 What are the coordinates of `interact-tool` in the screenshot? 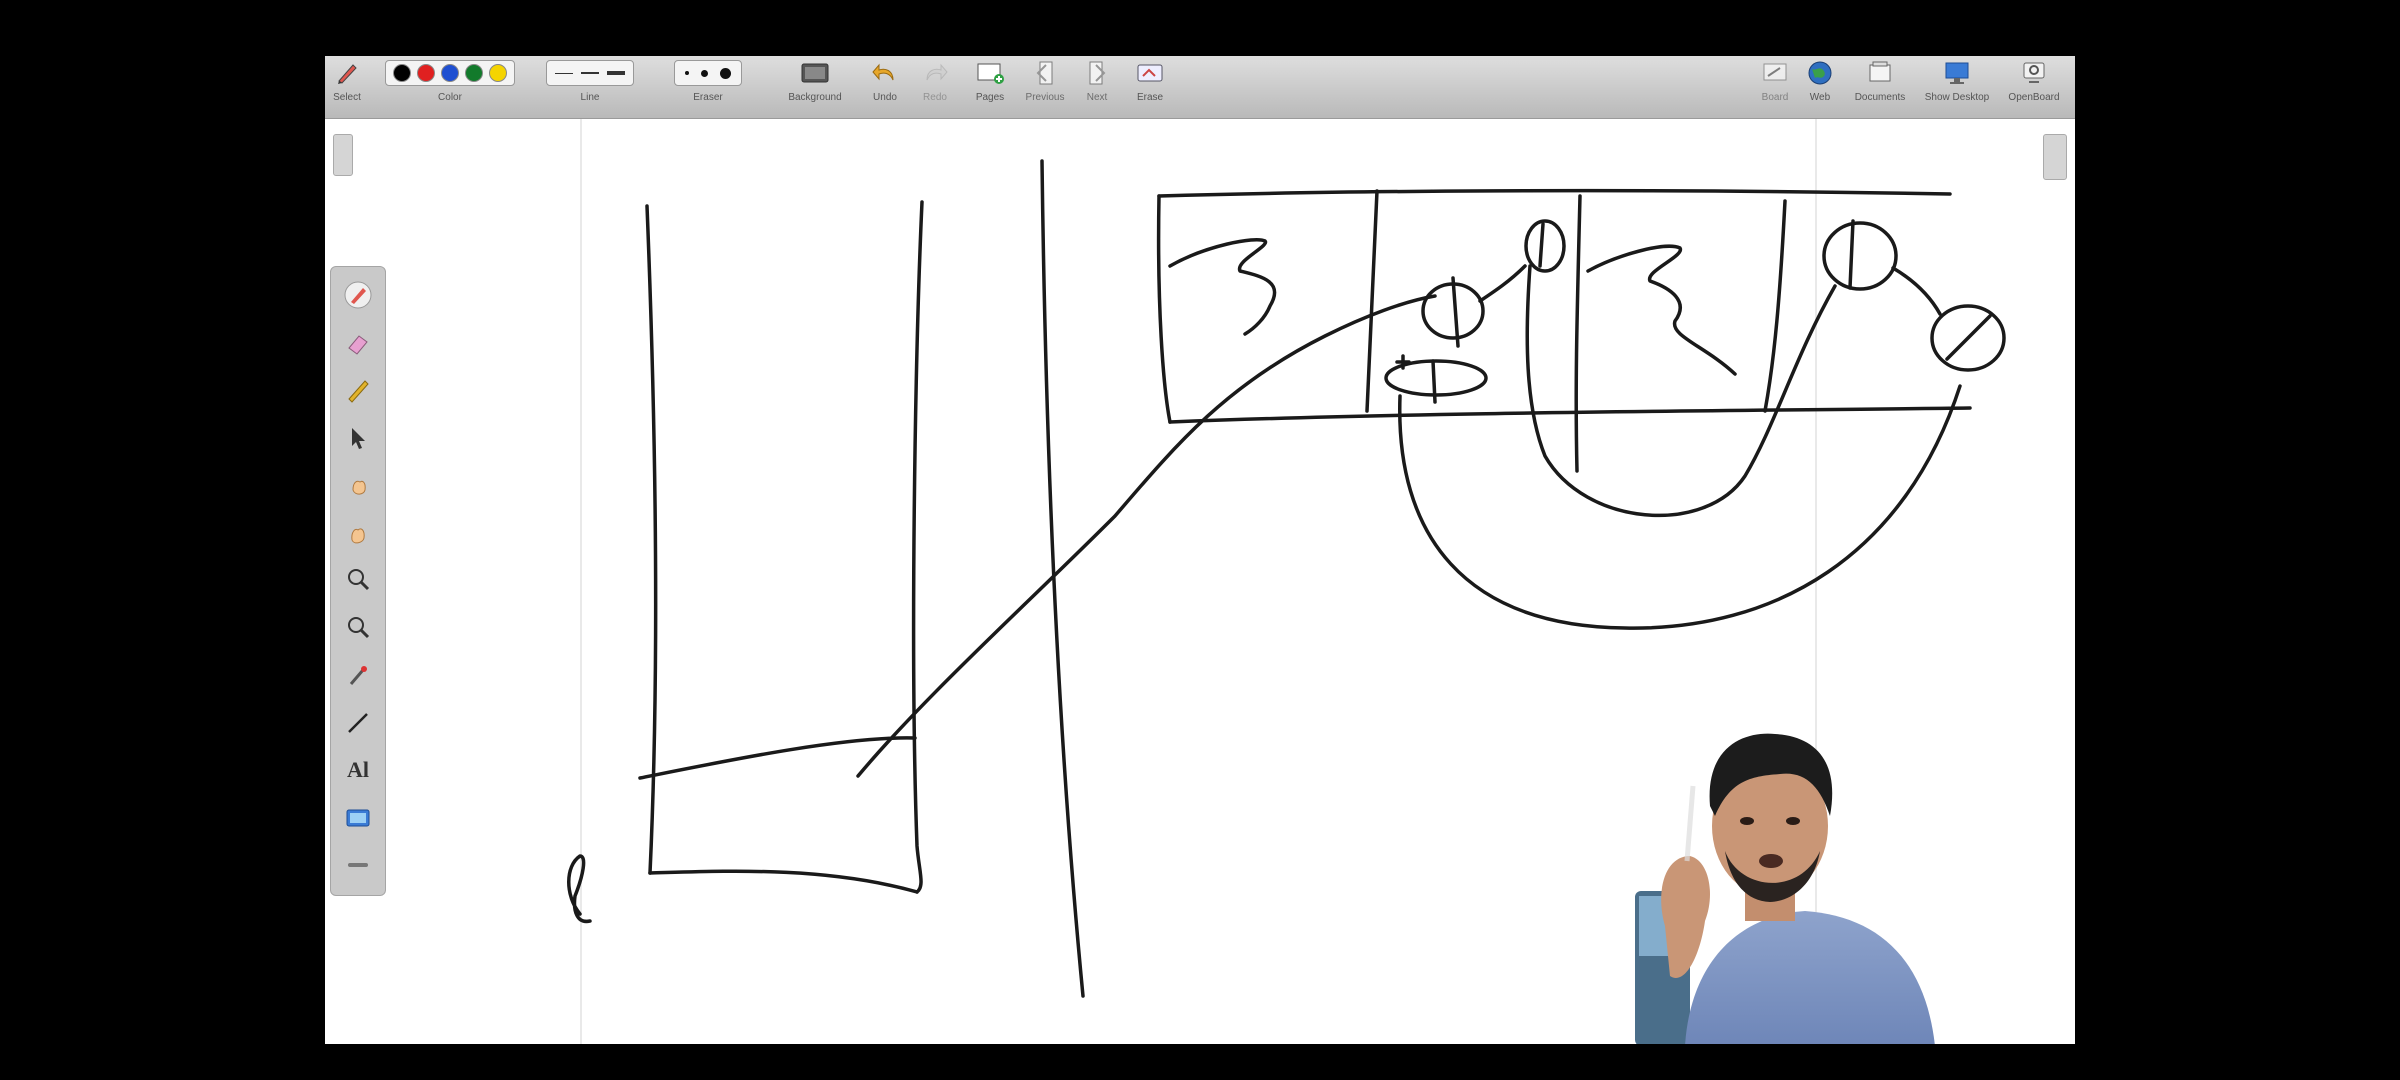 It's located at (358, 485).